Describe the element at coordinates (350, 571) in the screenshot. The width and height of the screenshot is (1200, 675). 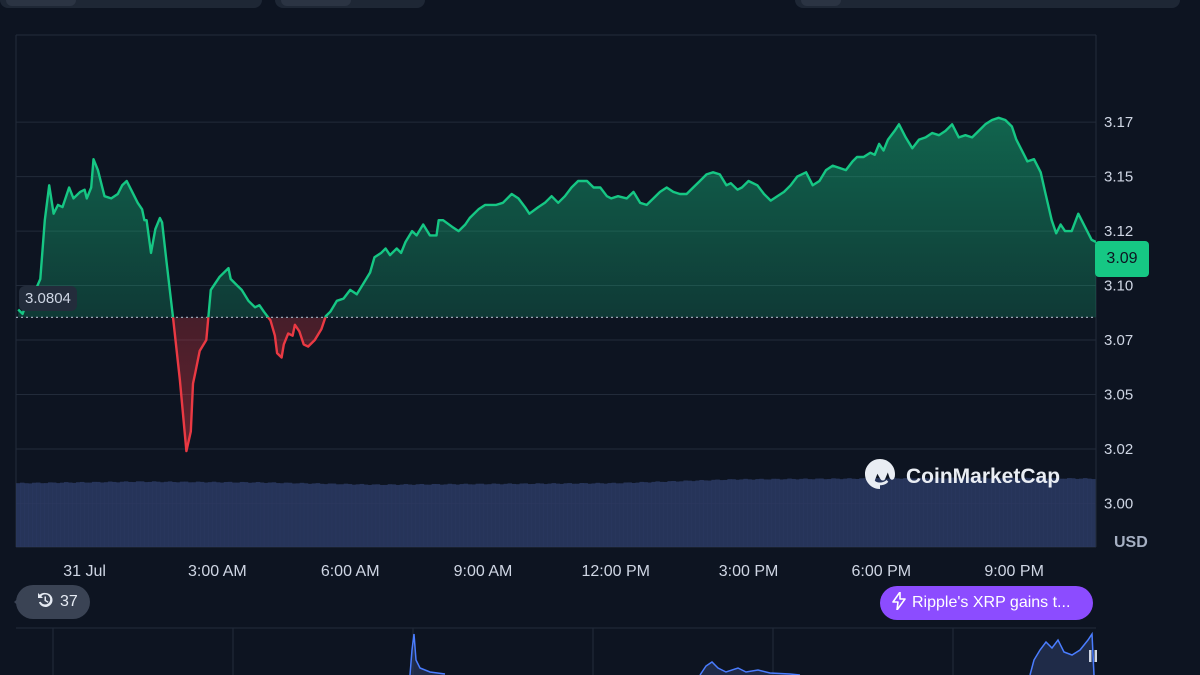
I see `x-tick-label: 6:00 AM` at that location.